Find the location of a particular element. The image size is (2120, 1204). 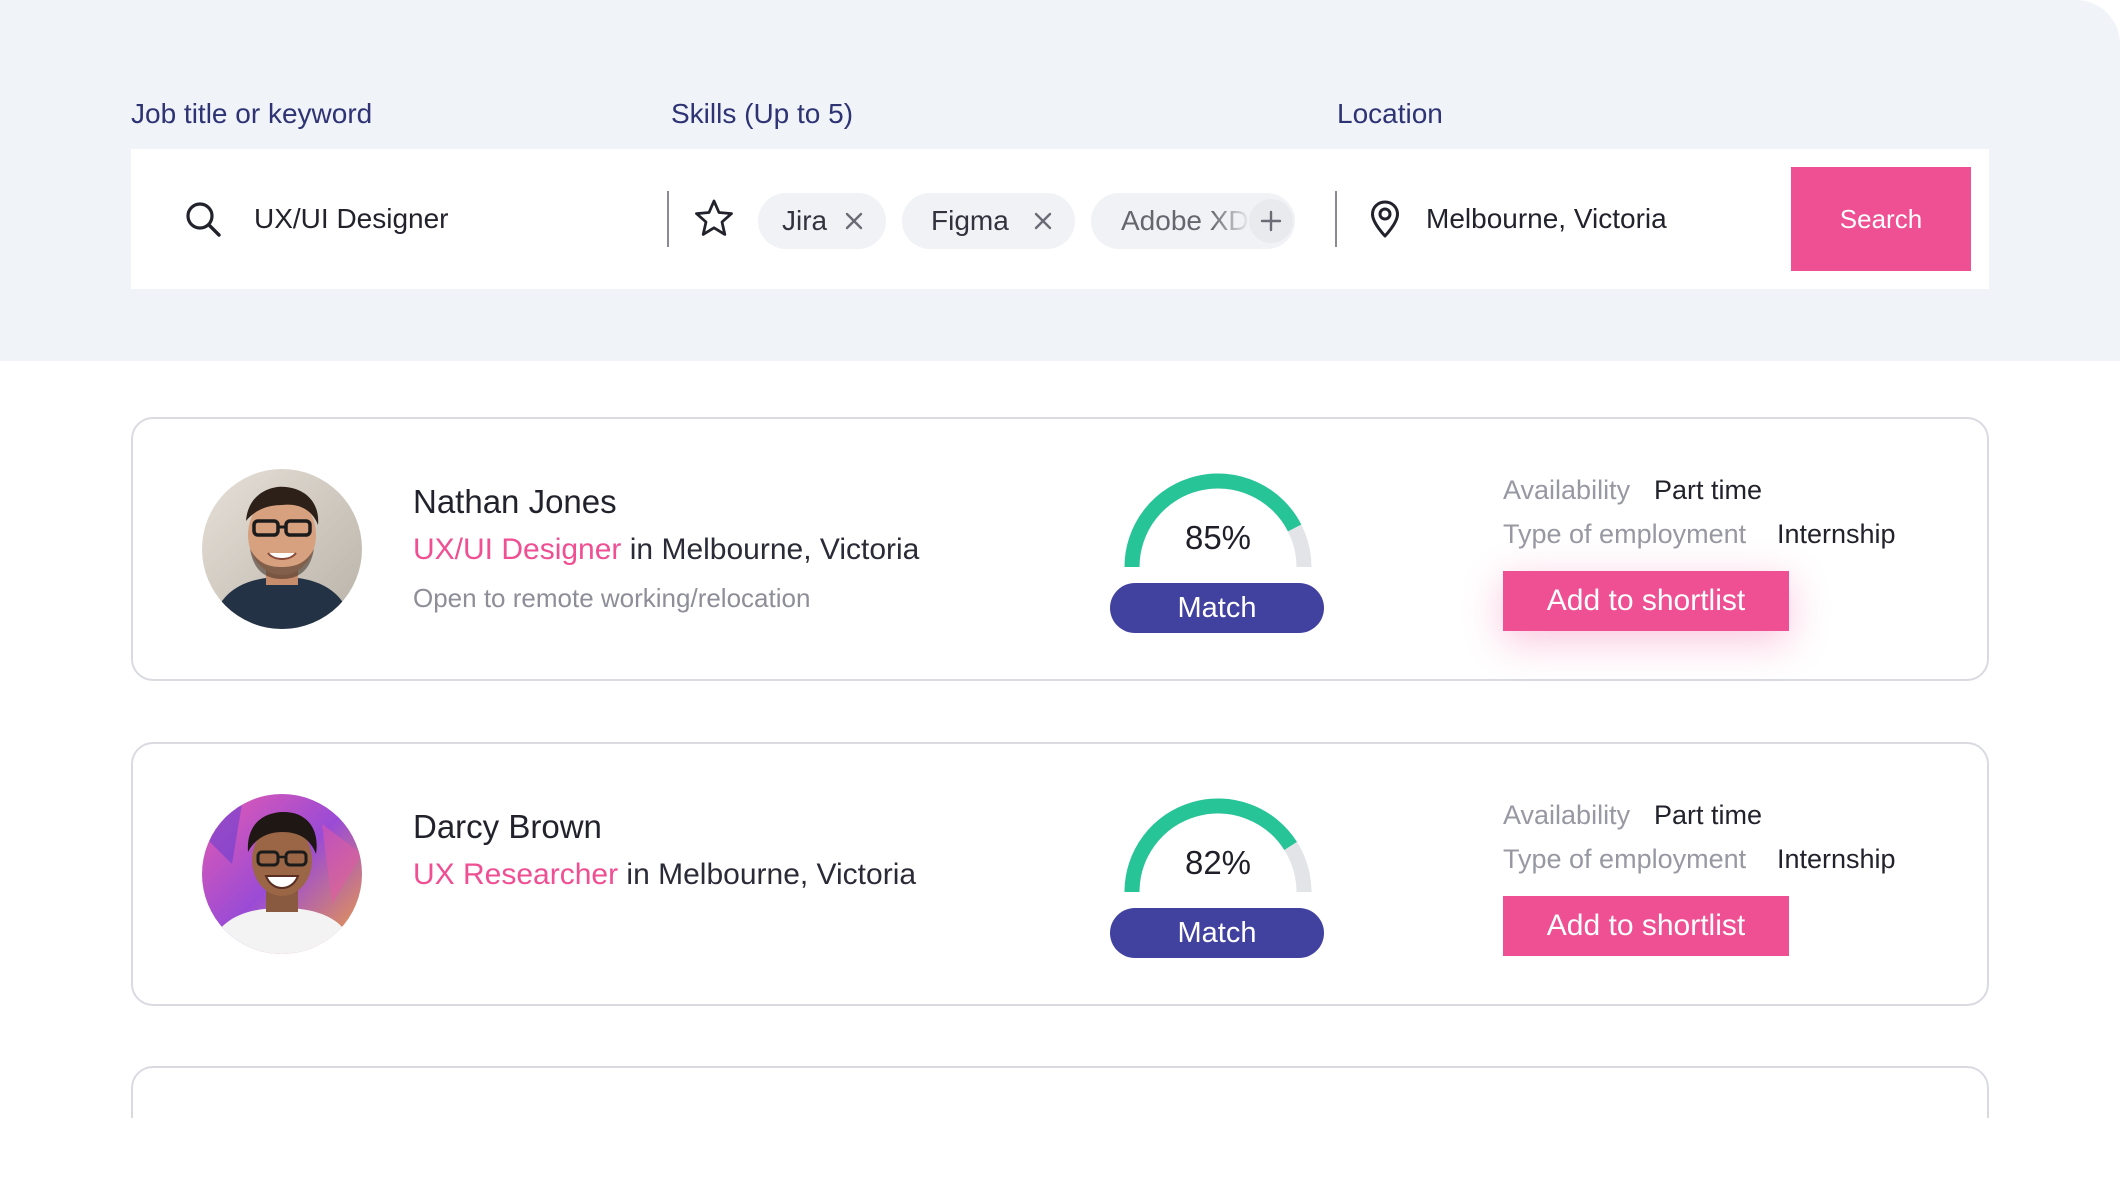

location-label: Location is located at coordinates (1390, 113).